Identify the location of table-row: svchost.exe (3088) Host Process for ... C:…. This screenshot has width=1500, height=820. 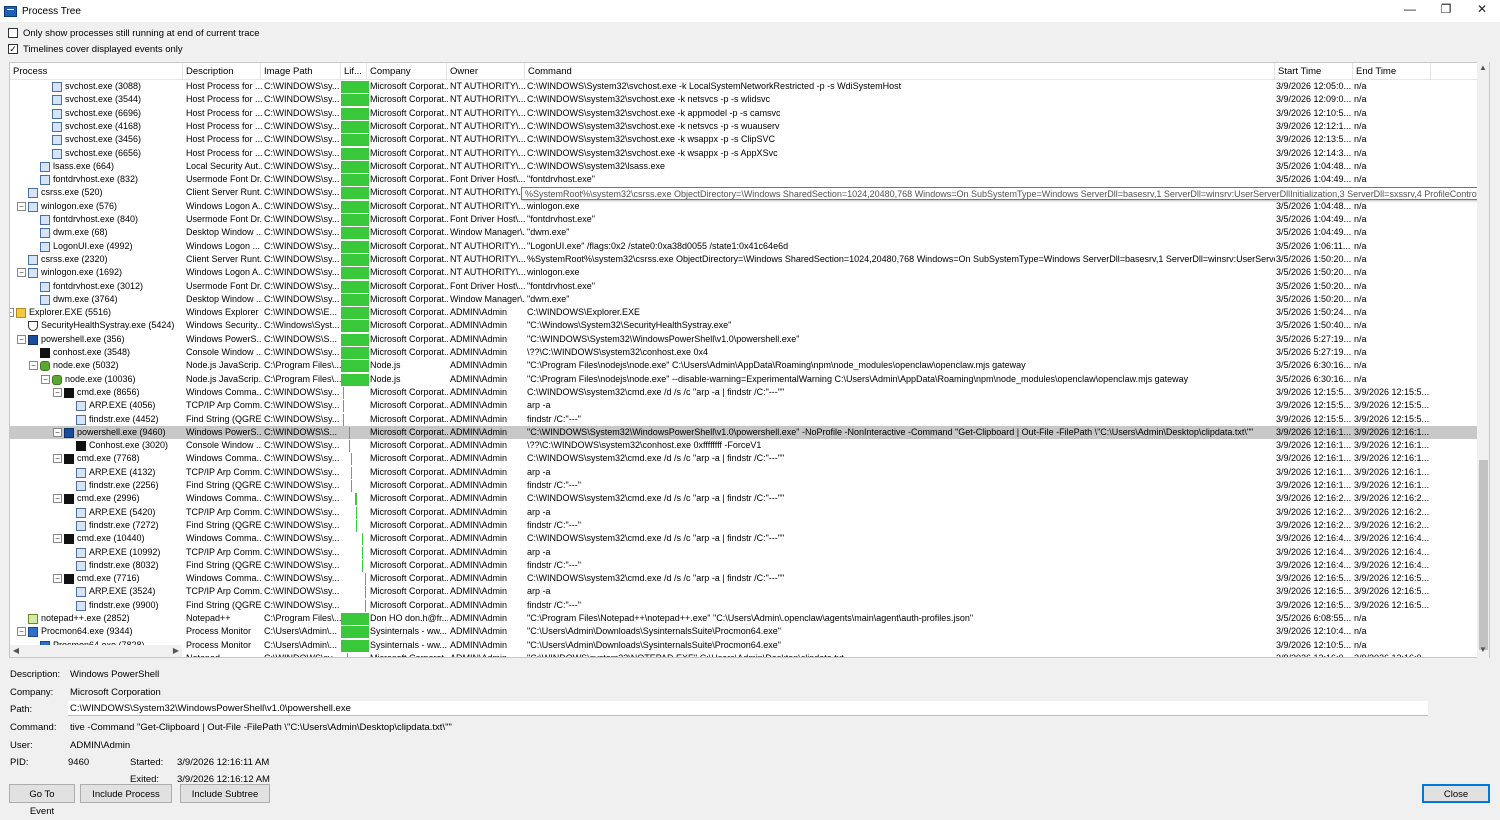
(745, 86).